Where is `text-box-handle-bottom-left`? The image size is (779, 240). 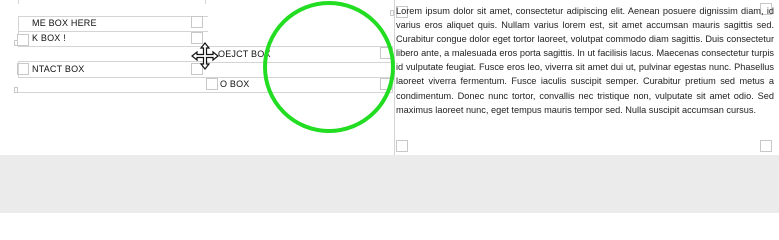
text-box-handle-bottom-left is located at coordinates (402, 146).